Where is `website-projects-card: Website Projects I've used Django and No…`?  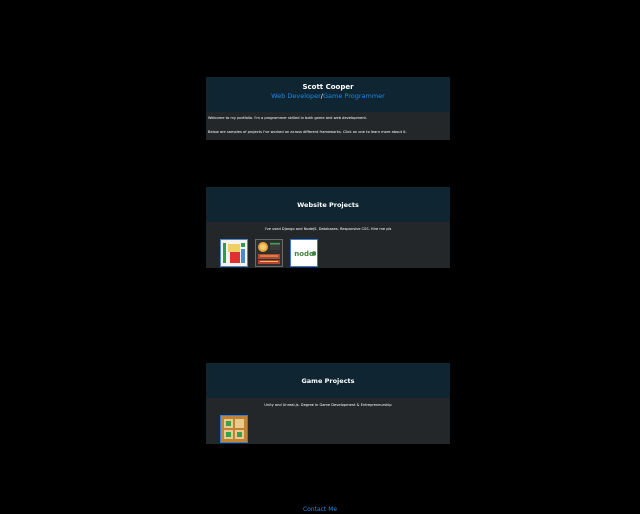 website-projects-card: Website Projects I've used Django and No… is located at coordinates (328, 227).